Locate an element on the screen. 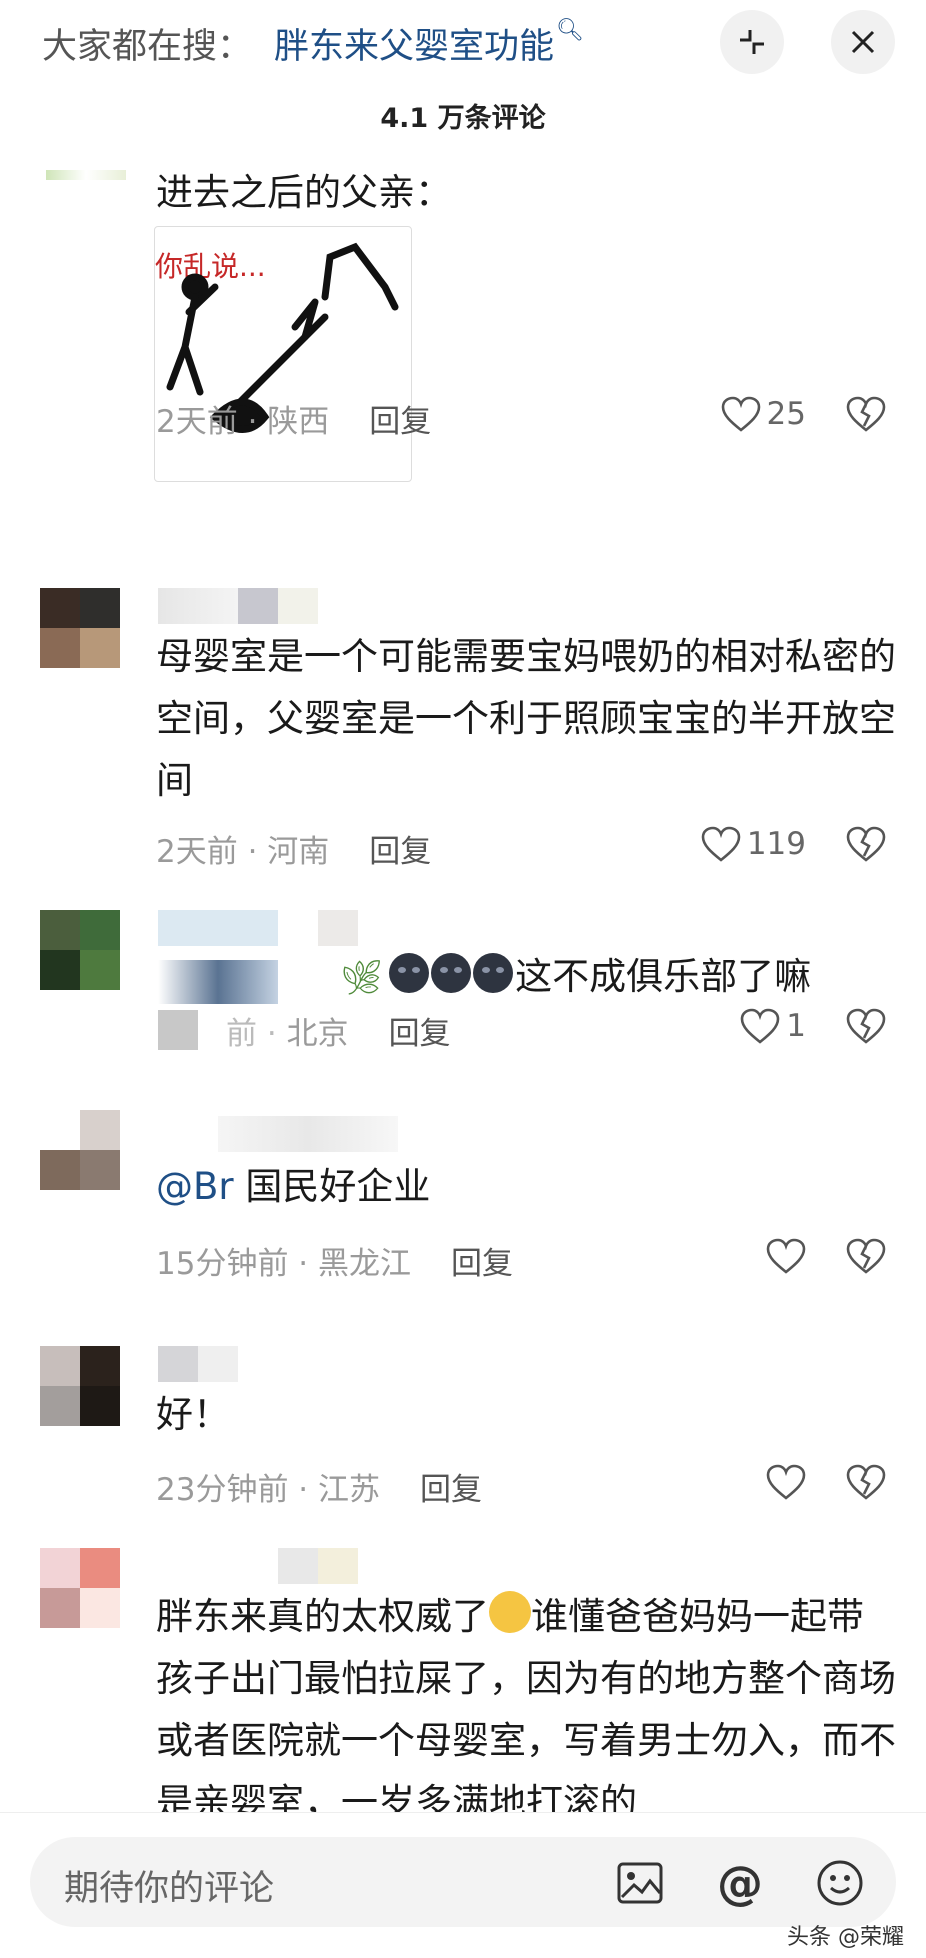  emoji-button is located at coordinates (840, 1883).